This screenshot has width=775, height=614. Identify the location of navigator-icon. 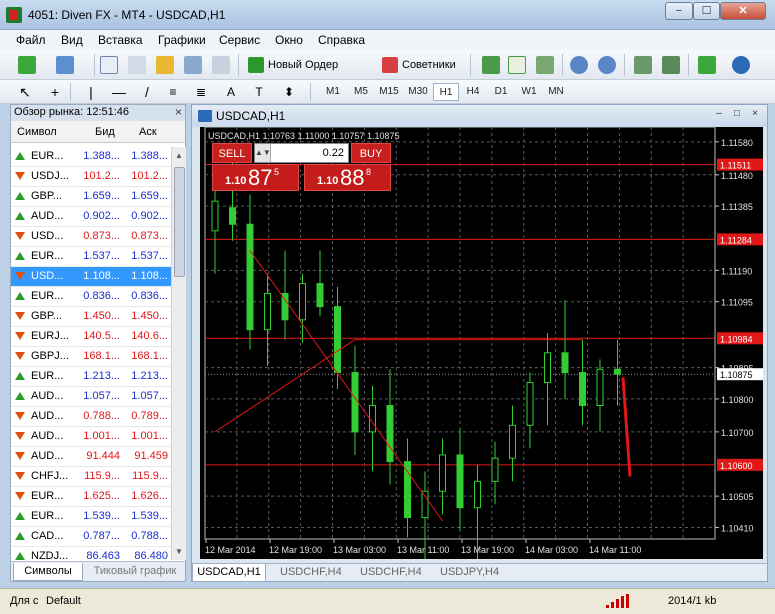
(165, 65).